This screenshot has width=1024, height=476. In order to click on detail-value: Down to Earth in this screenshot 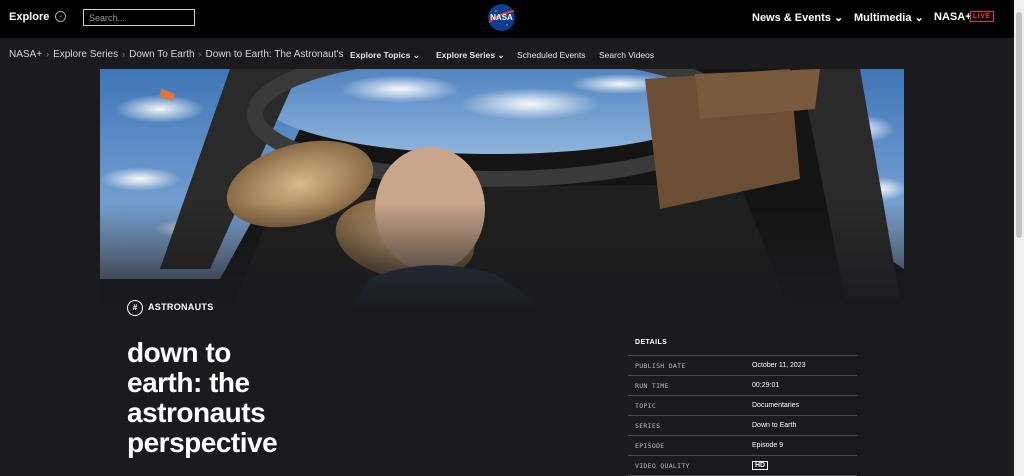, I will do `click(774, 425)`.